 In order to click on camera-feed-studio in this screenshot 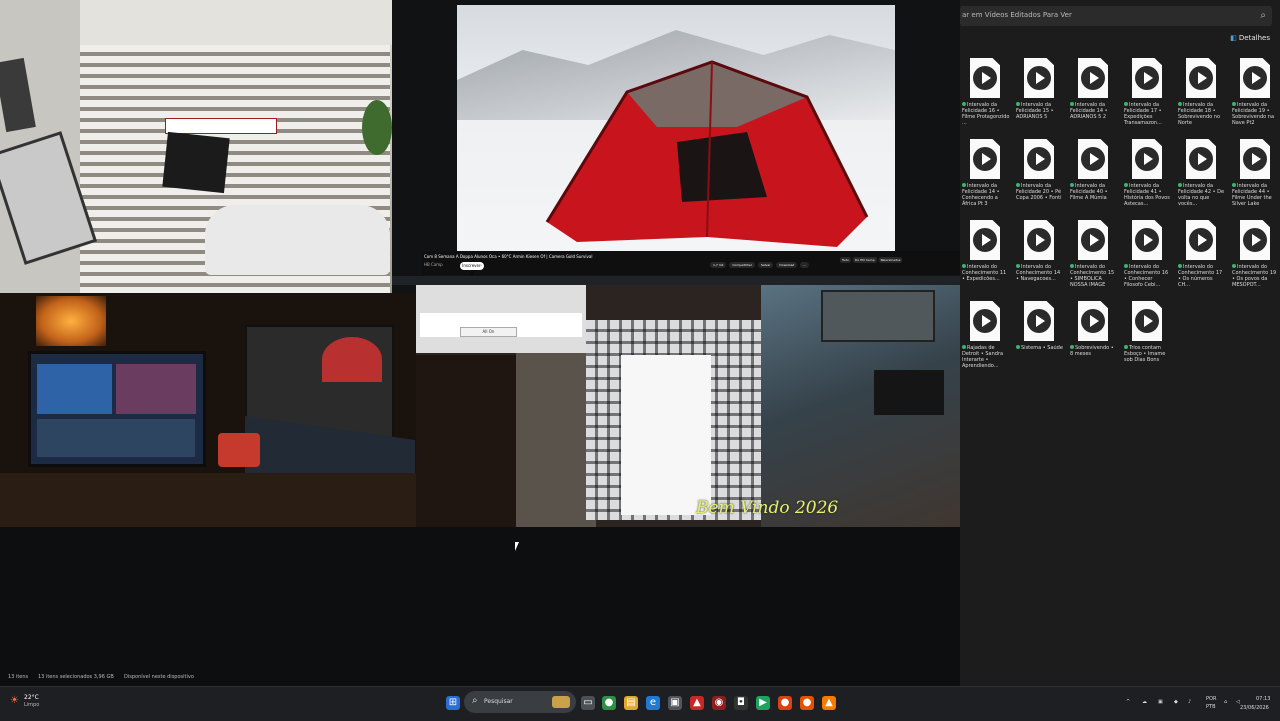, I will do `click(208, 410)`.